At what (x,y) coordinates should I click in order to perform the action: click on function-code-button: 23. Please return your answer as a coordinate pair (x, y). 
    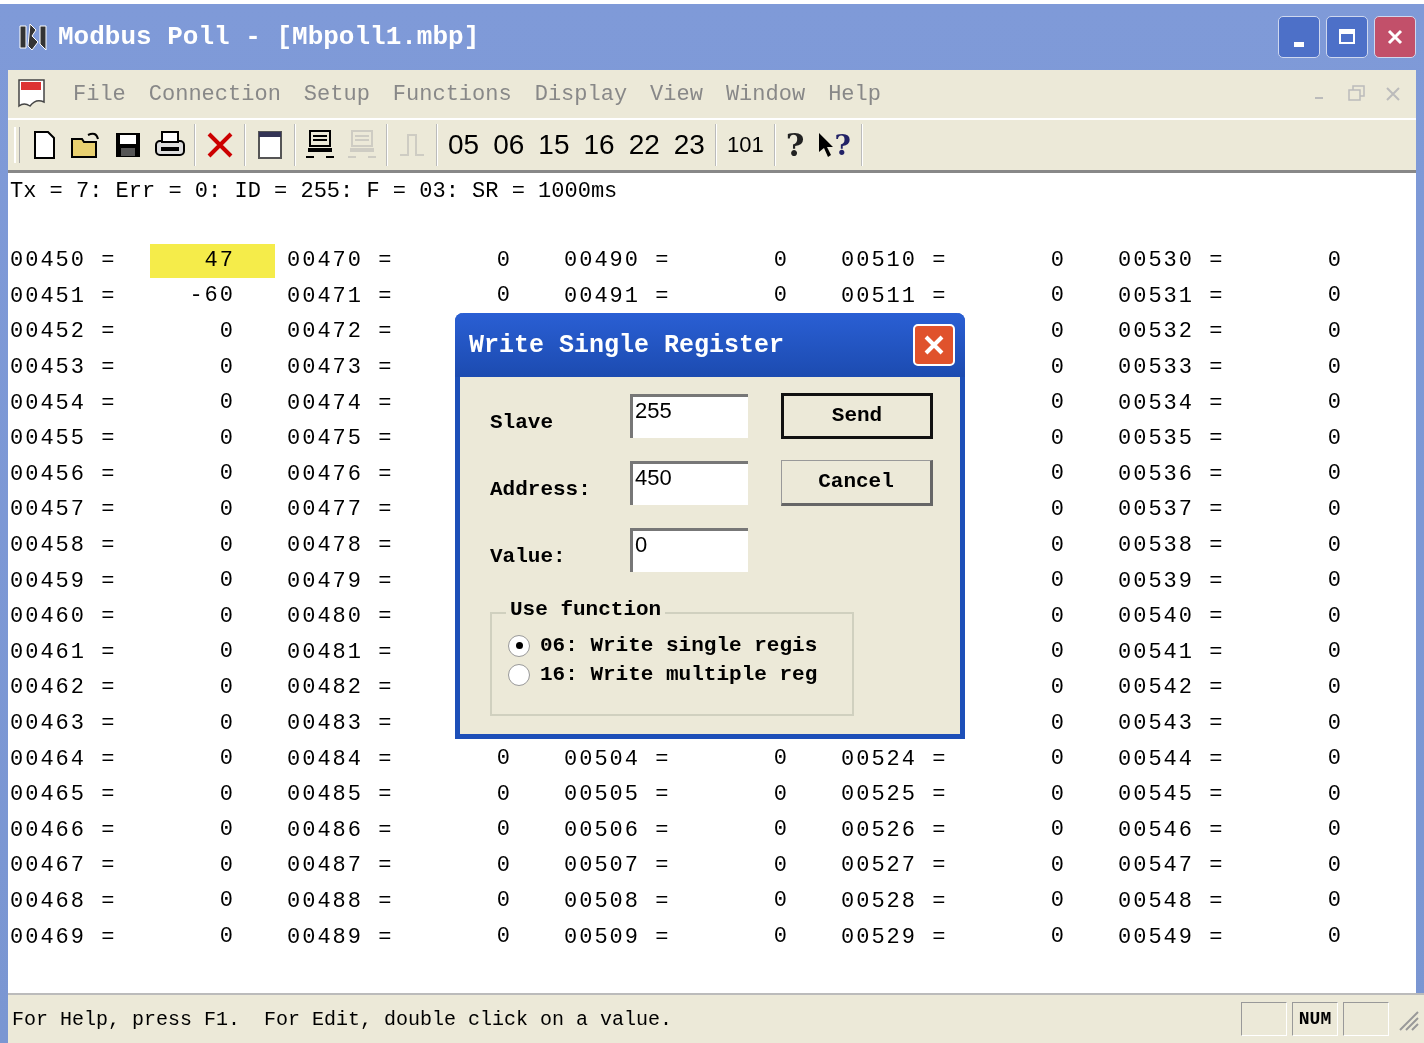
    Looking at the image, I should click on (689, 145).